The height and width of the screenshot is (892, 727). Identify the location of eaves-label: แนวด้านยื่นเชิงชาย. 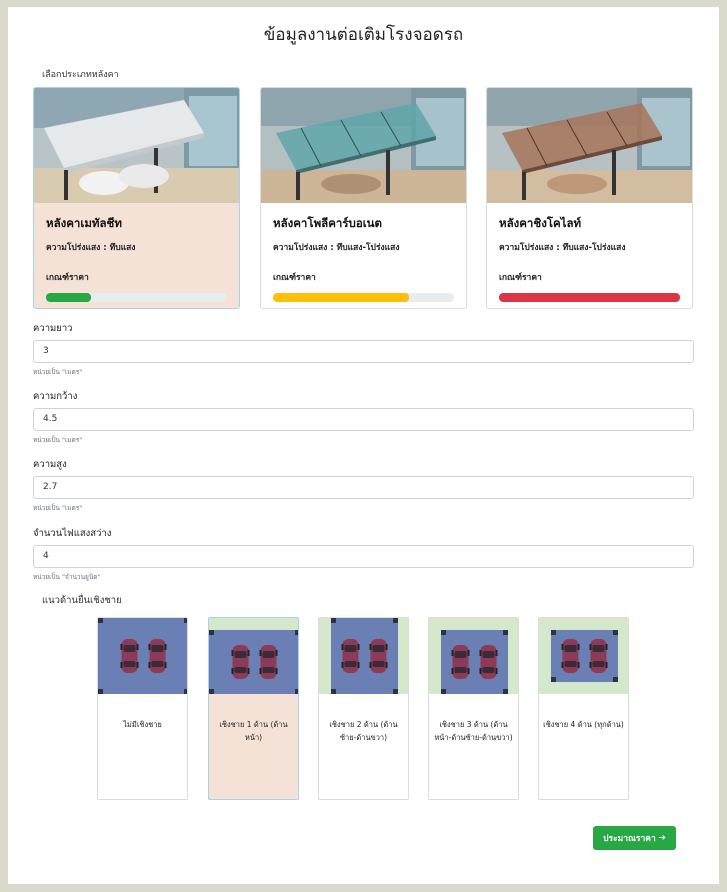
(82, 600).